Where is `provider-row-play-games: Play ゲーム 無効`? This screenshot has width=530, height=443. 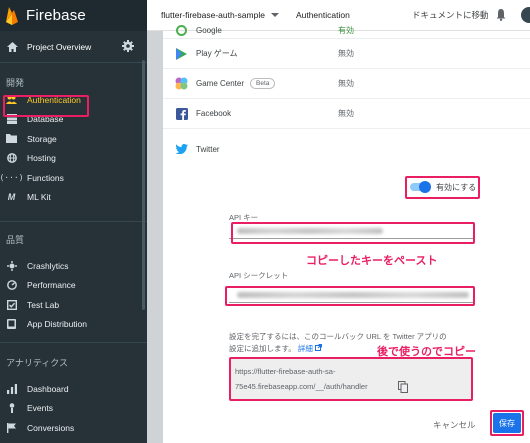
provider-row-play-games: Play ゲーム 無効 is located at coordinates (346, 54).